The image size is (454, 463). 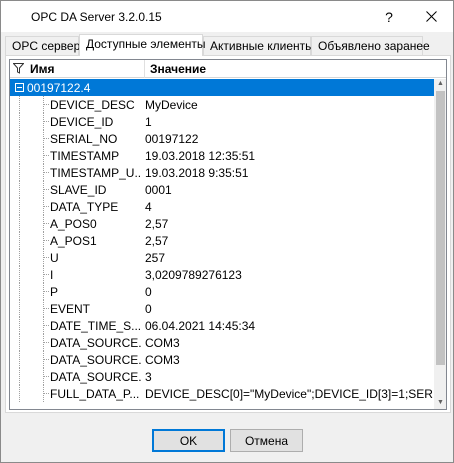 What do you see at coordinates (222, 172) in the screenshot?
I see `tree-item-row: TIMESTAMP_U... 19.03.2018 9:35:51` at bounding box center [222, 172].